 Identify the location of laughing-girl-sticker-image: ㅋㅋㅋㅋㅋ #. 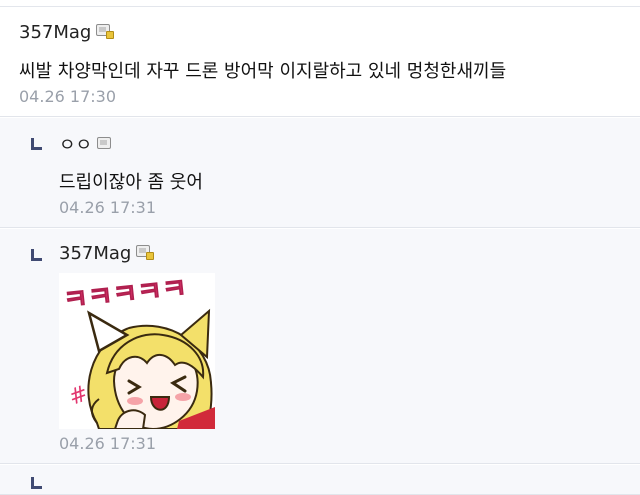
(137, 351).